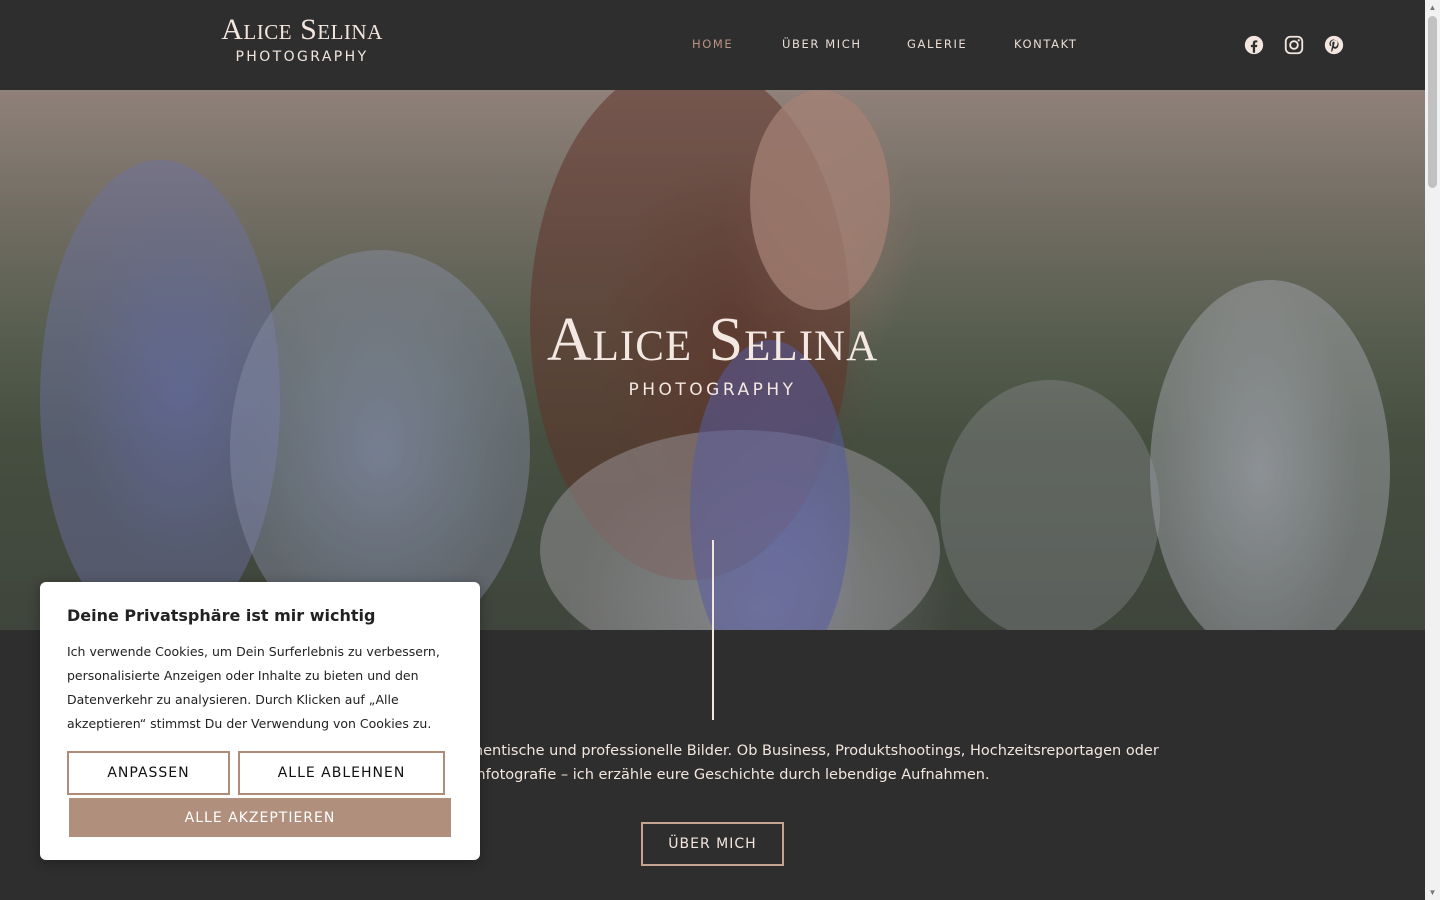  Describe the element at coordinates (1294, 45) in the screenshot. I see `instagram-icon` at that location.